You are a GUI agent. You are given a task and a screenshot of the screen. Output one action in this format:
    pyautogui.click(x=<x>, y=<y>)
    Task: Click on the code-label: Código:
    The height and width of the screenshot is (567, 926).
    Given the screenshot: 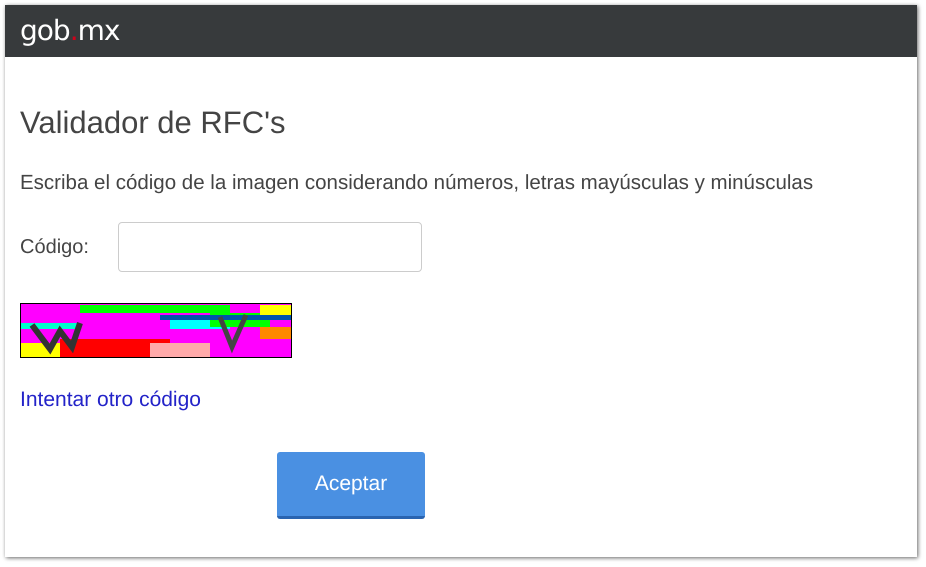 What is the action you would take?
    pyautogui.click(x=55, y=247)
    